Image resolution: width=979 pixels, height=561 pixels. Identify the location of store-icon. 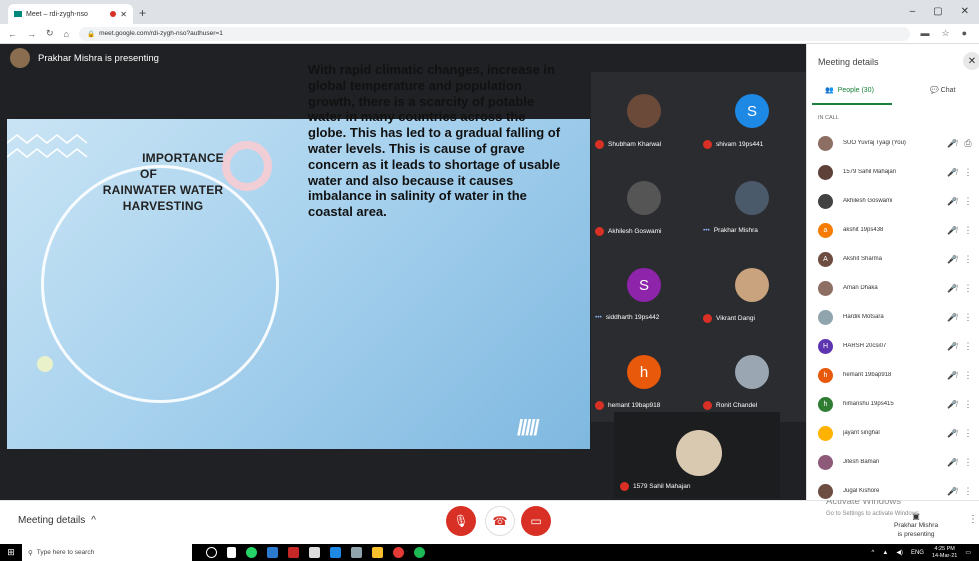
(314, 552).